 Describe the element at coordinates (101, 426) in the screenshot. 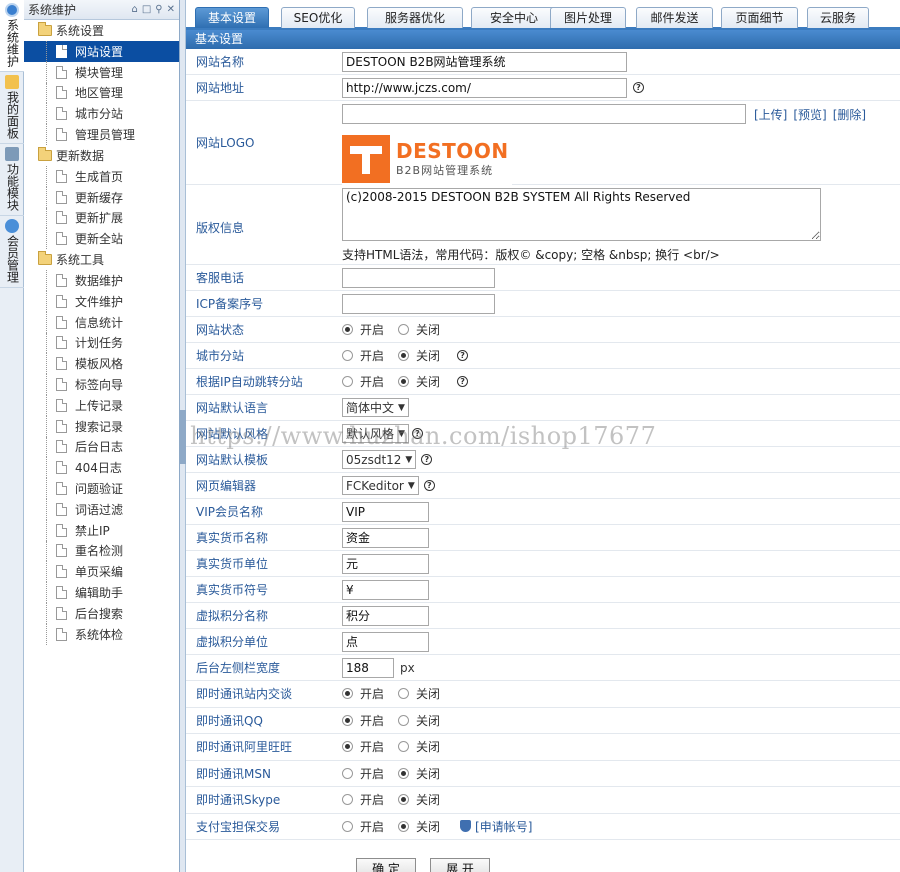

I see `tree-item: 搜索记录` at that location.